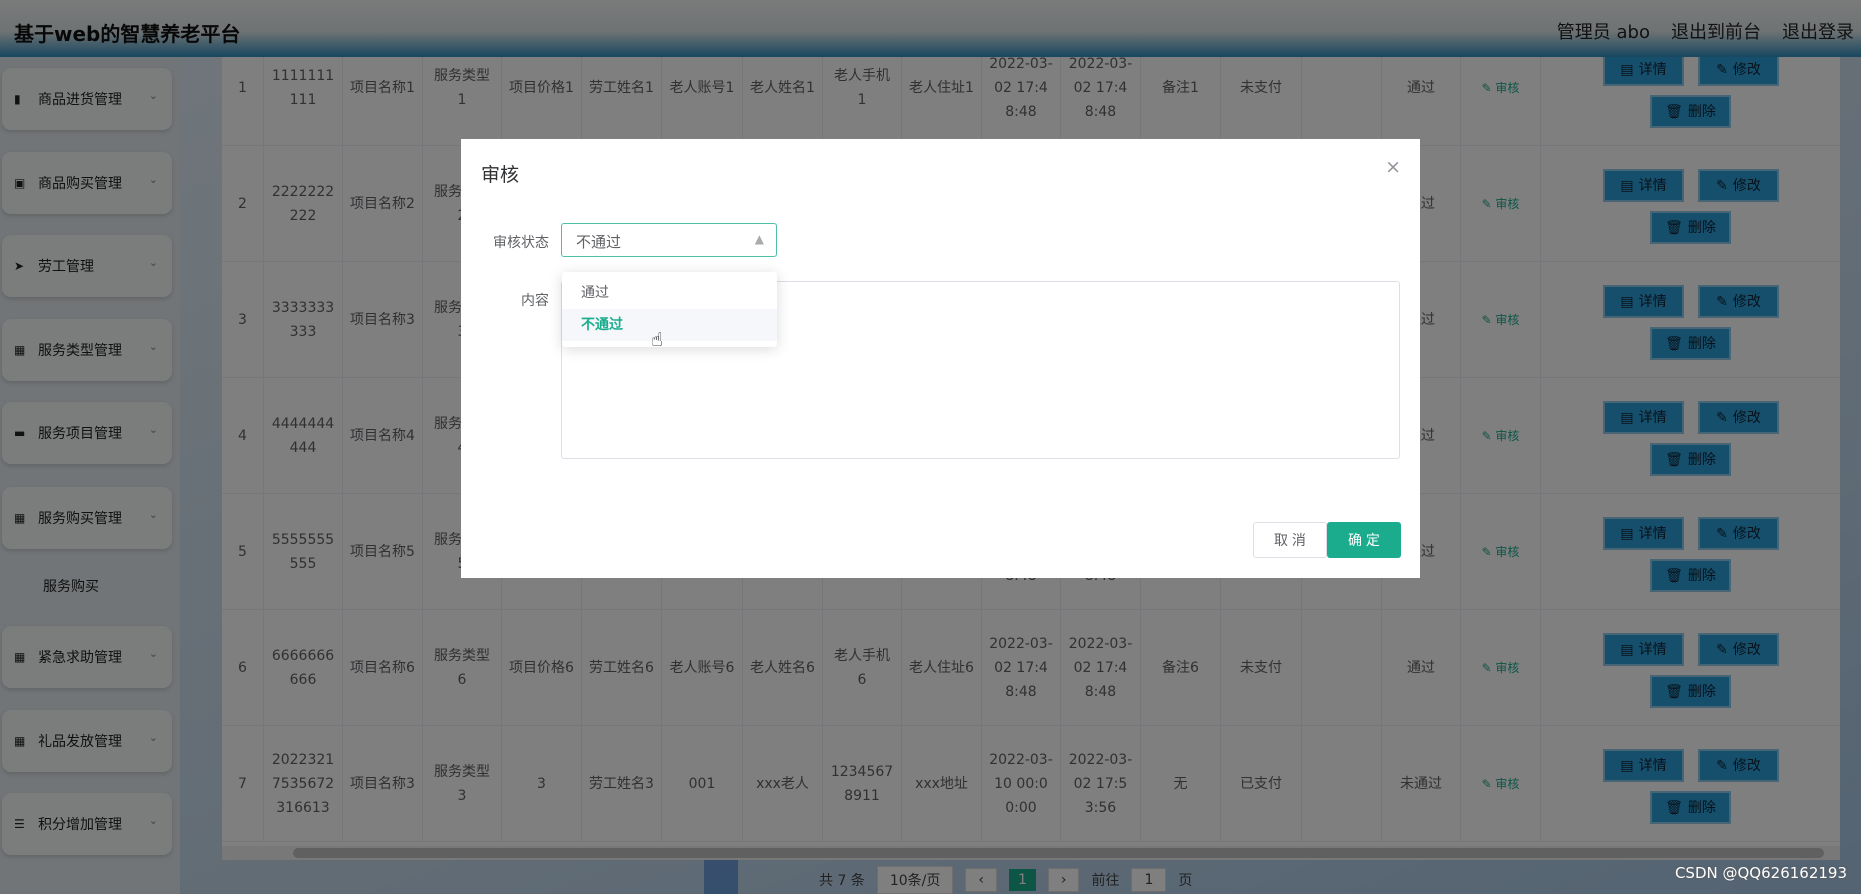 The height and width of the screenshot is (894, 1861). I want to click on status-select: 不通过 ▲, so click(669, 240).